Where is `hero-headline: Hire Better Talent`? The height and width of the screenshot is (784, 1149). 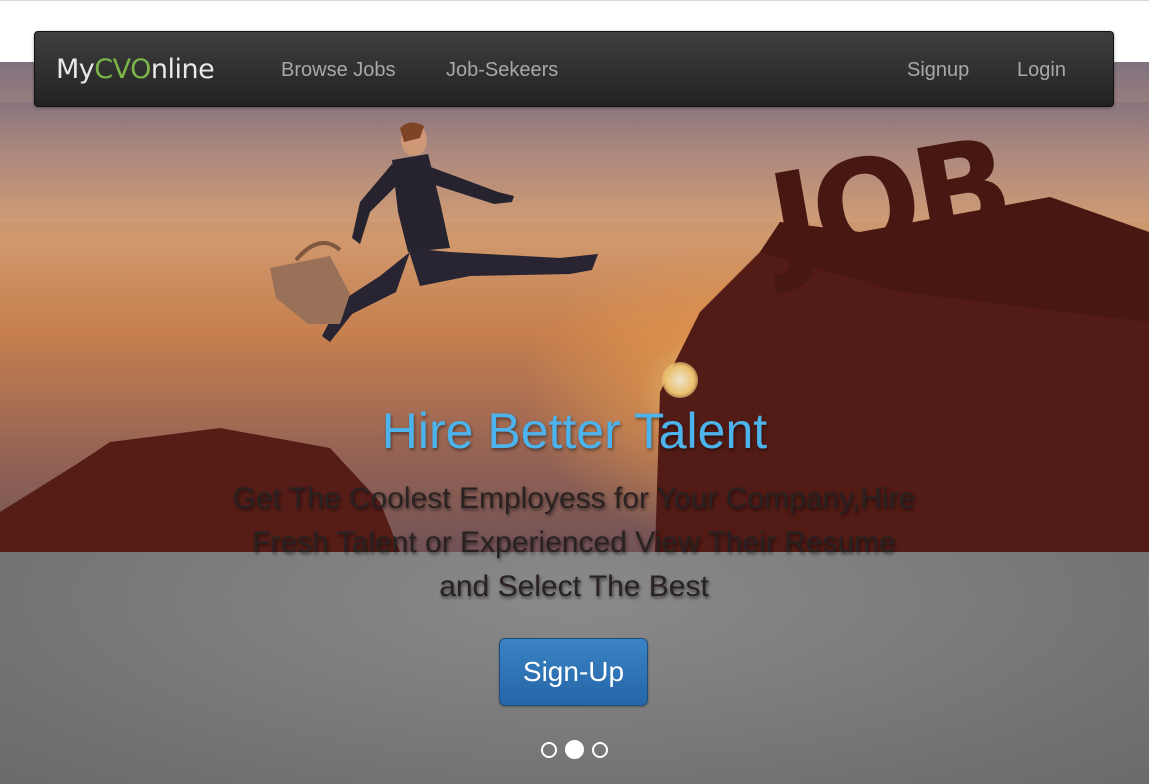
hero-headline: Hire Better Talent is located at coordinates (574, 431).